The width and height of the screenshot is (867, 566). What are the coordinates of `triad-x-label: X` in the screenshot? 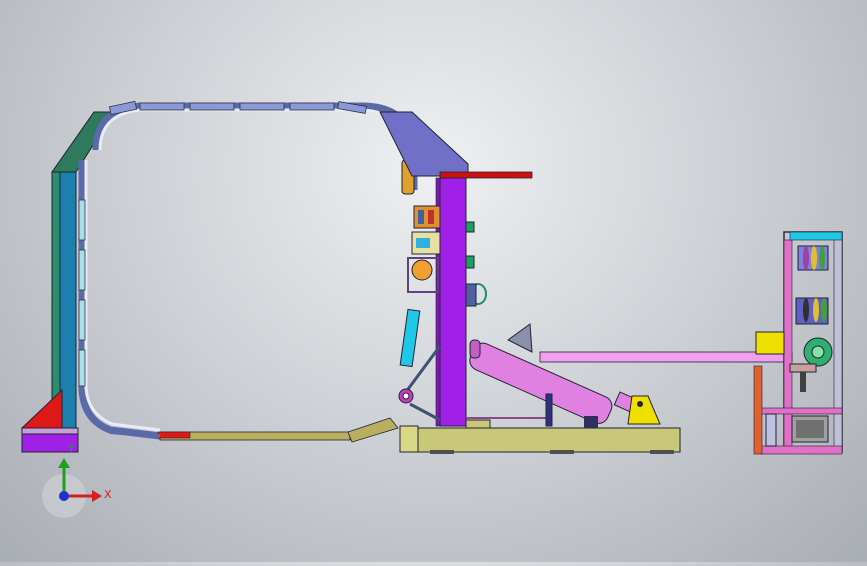 It's located at (108, 494).